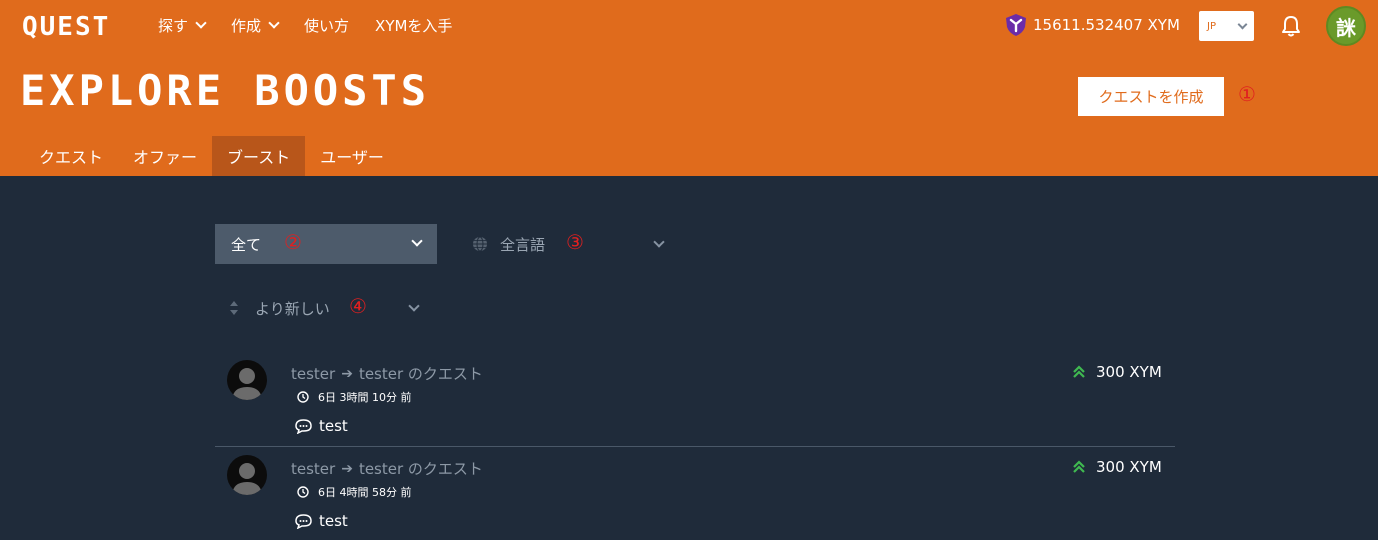  I want to click on sort-select: より新しい, so click(321, 308).